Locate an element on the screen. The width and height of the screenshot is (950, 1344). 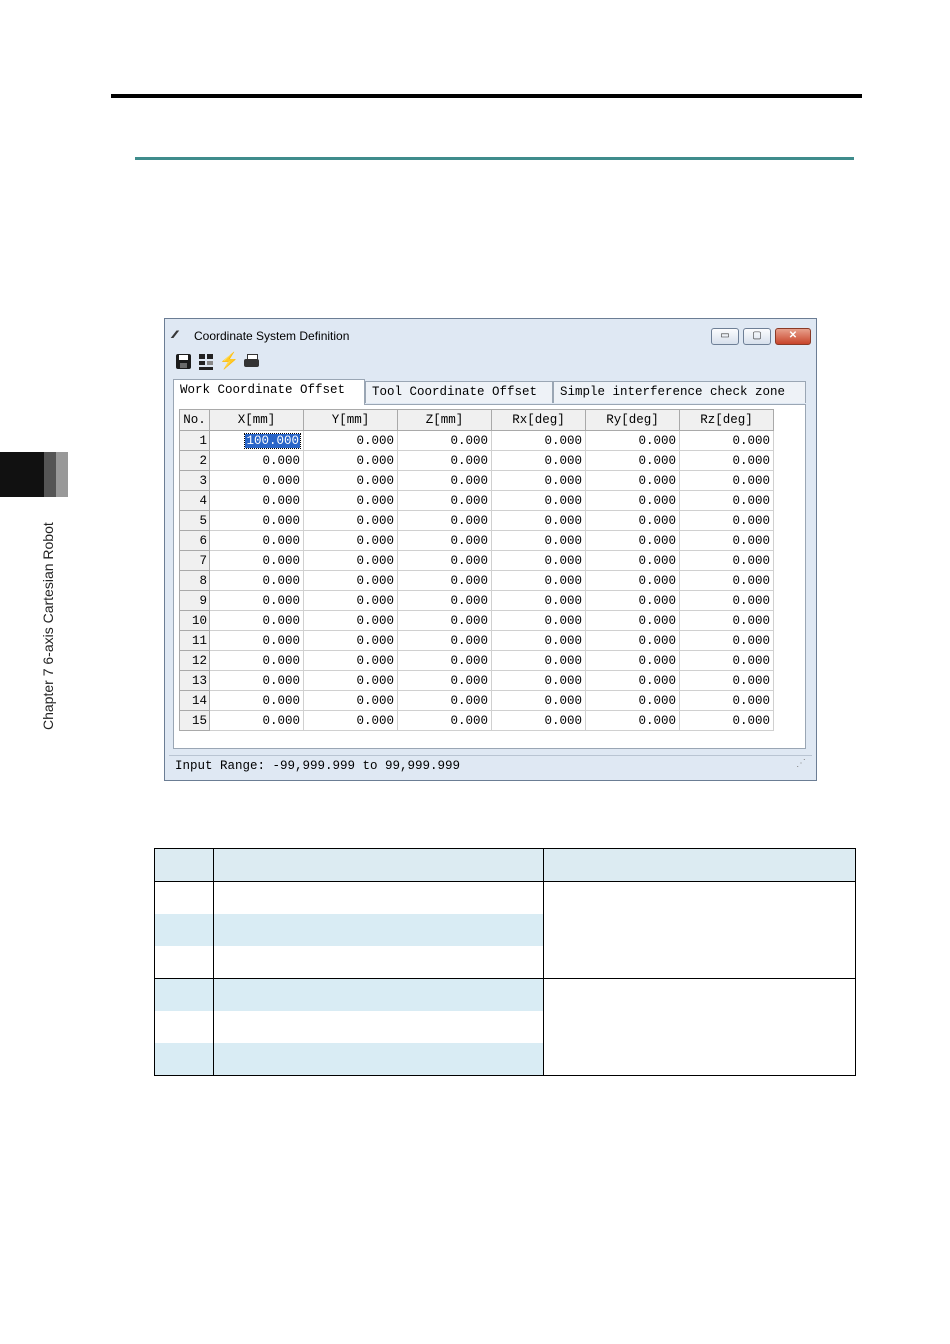
row-number: 8 is located at coordinates (194, 580).